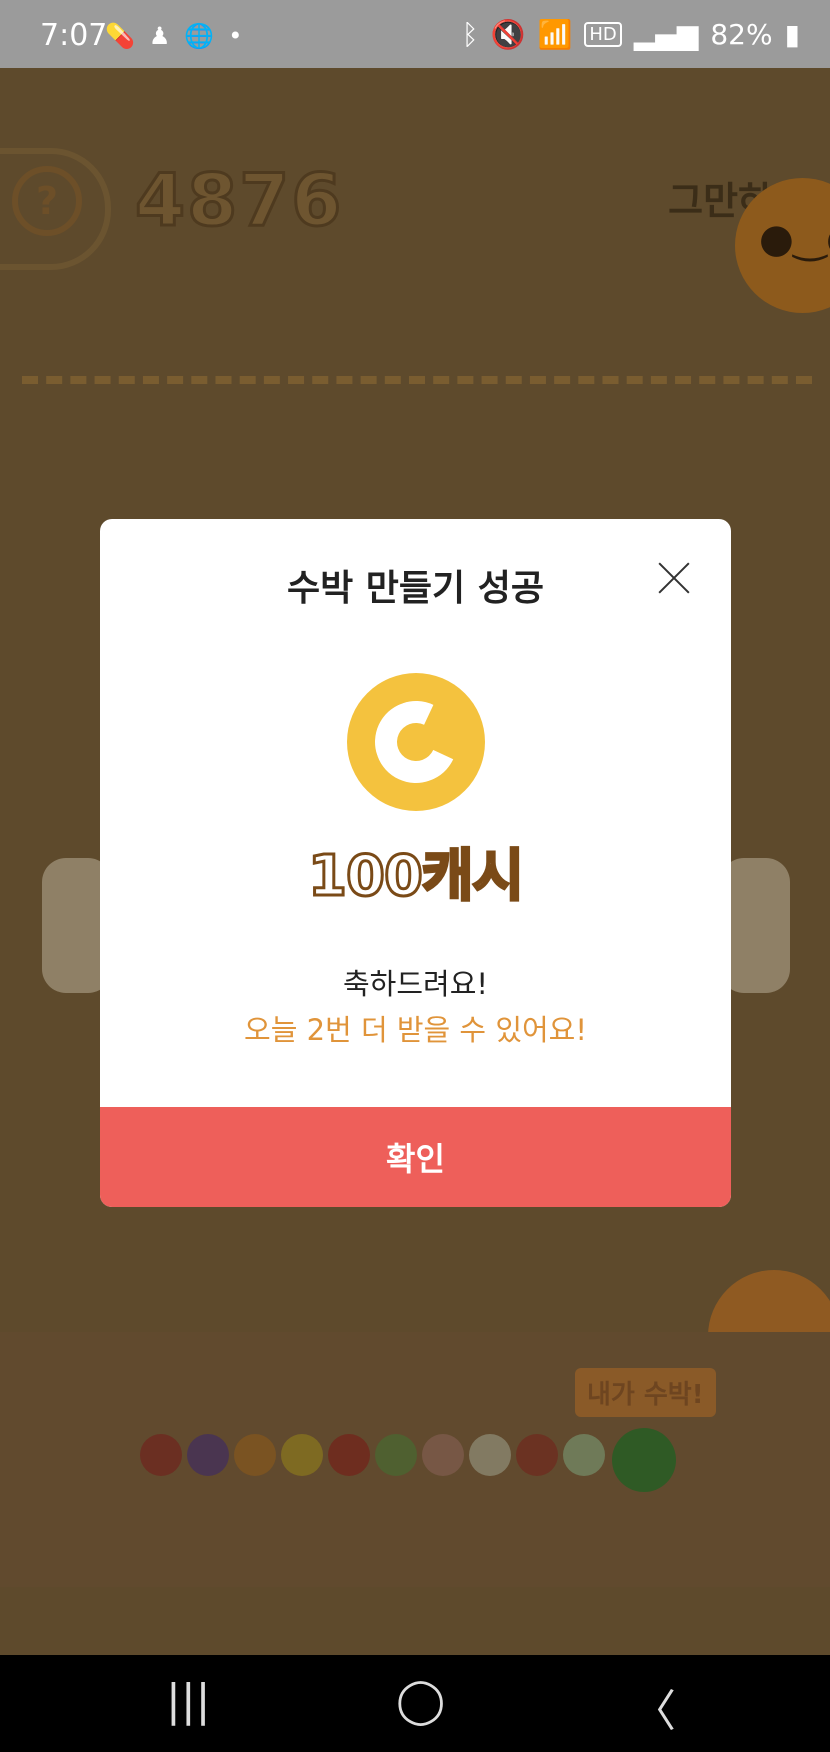  What do you see at coordinates (199, 36) in the screenshot?
I see `globe-icon: 🌐` at bounding box center [199, 36].